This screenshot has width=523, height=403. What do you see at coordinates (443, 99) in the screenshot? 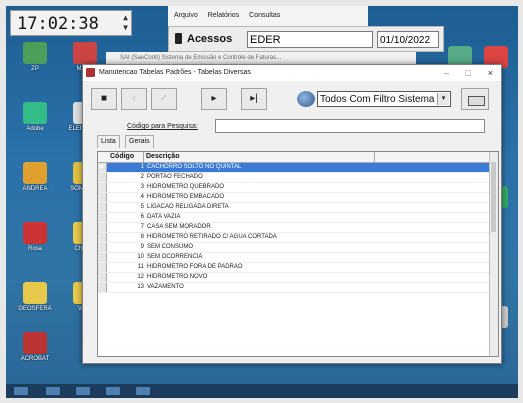
I see `chevron-down-icon: ▾` at bounding box center [443, 99].